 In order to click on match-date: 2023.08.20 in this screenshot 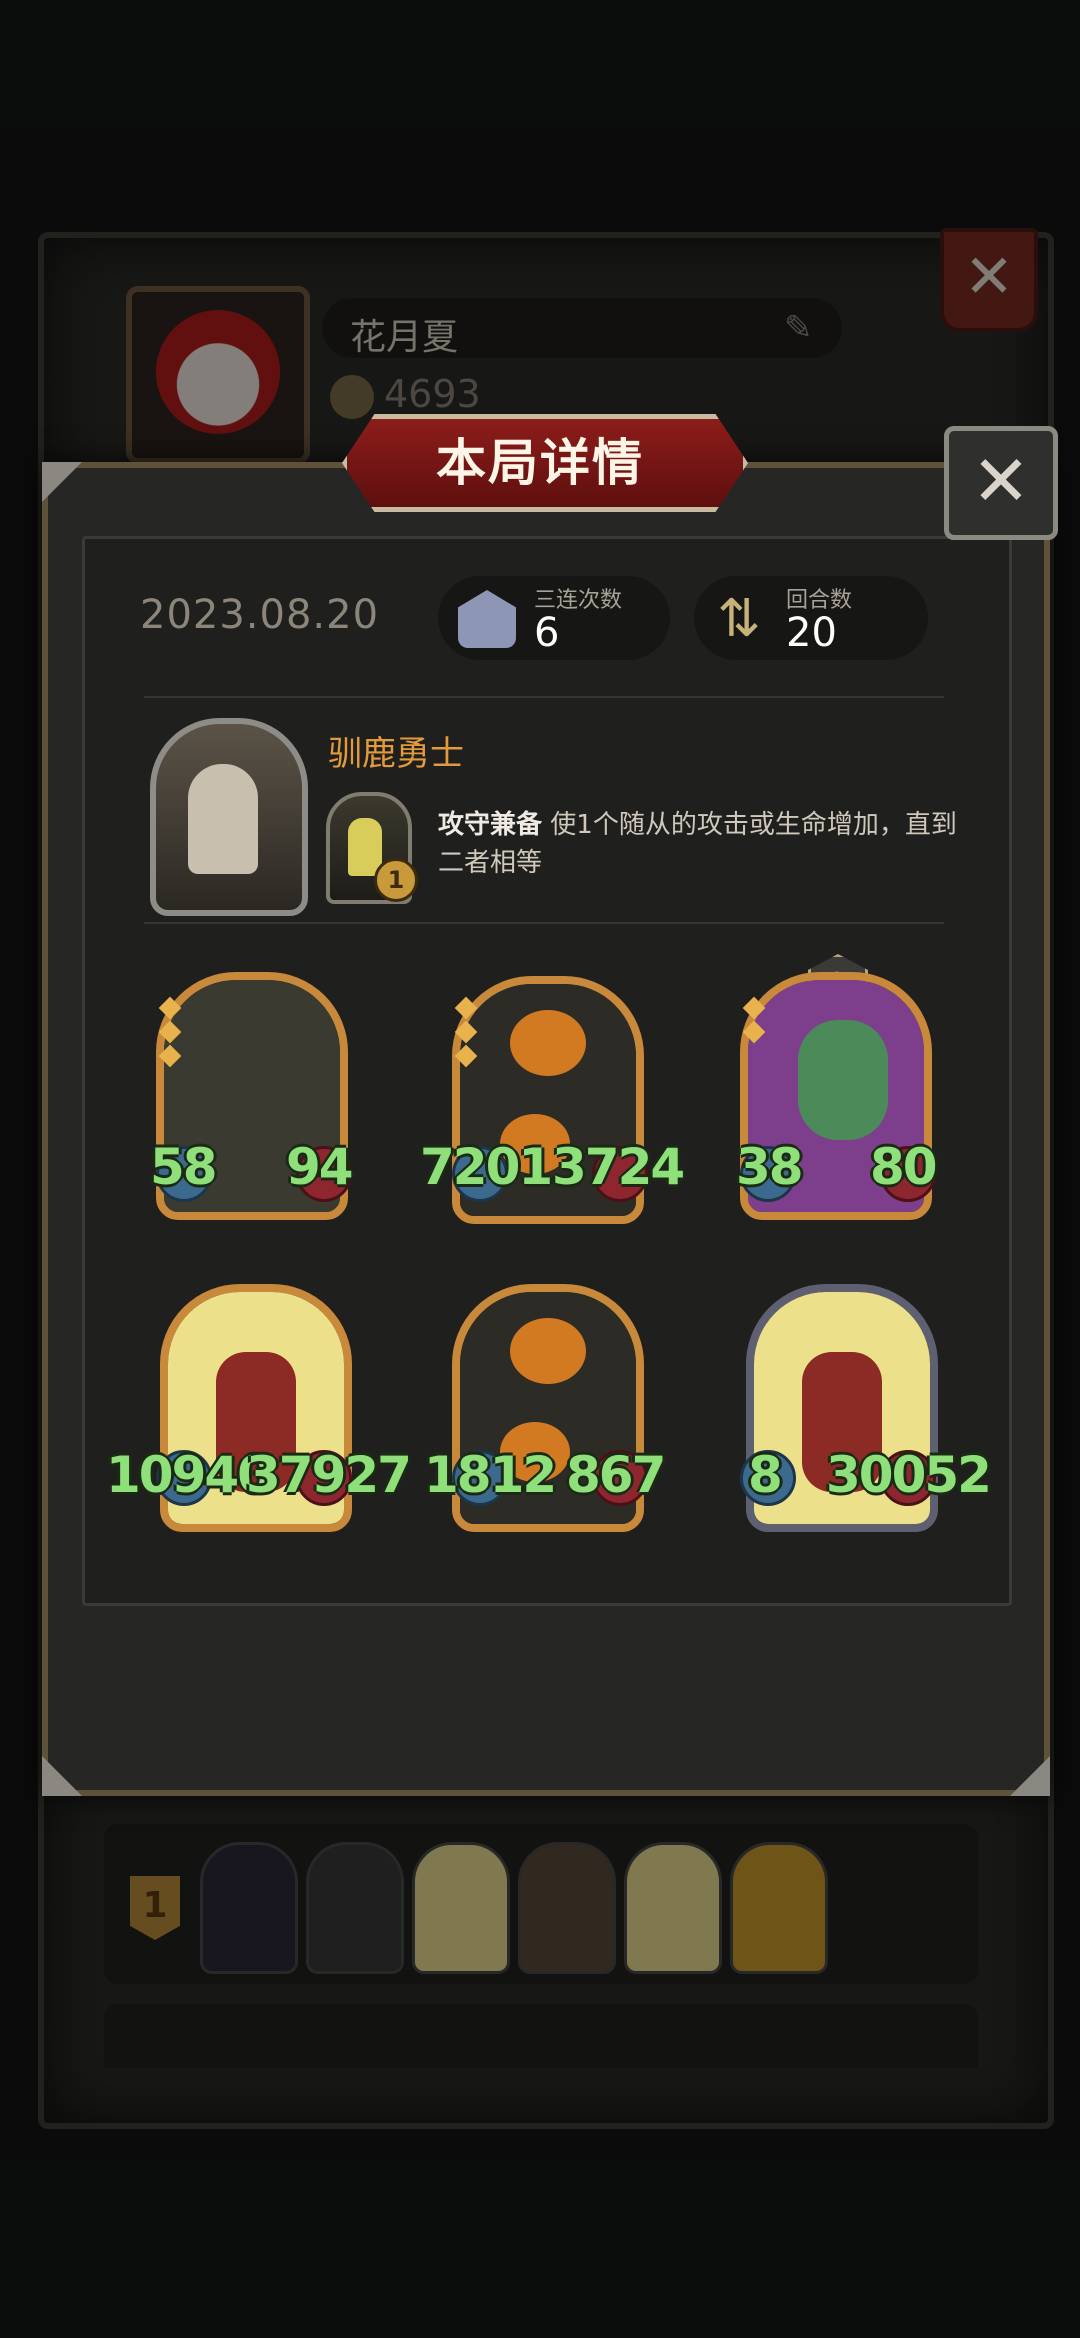, I will do `click(260, 615)`.